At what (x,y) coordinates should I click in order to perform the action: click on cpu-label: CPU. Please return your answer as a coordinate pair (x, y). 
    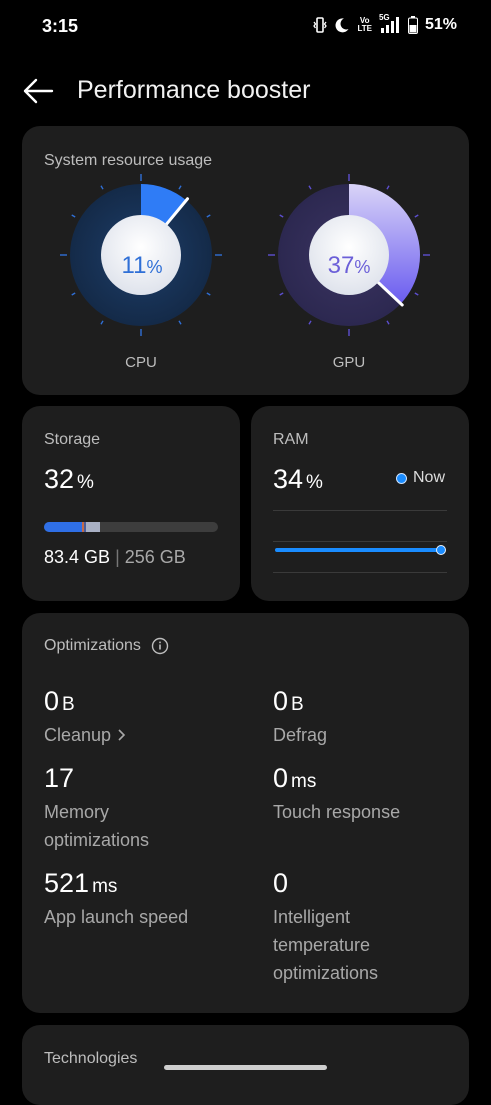
    Looking at the image, I should click on (141, 362).